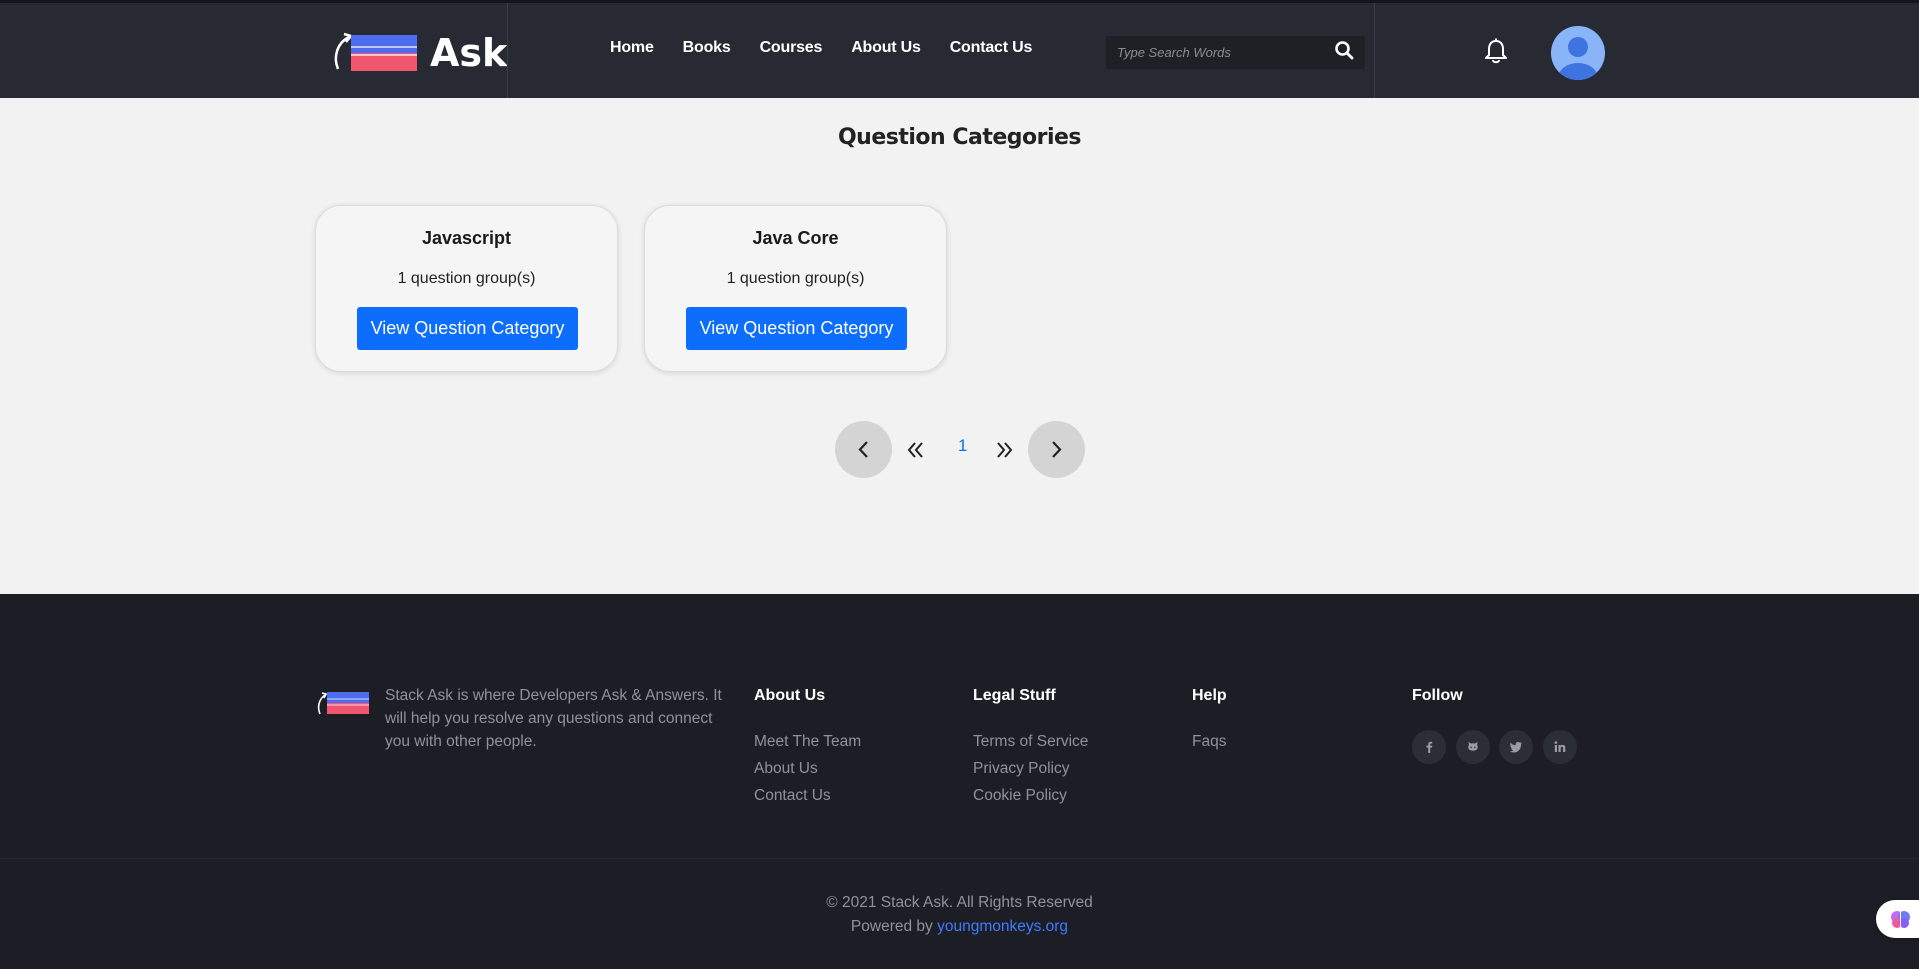 The image size is (1919, 969). I want to click on github-button, so click(1473, 747).